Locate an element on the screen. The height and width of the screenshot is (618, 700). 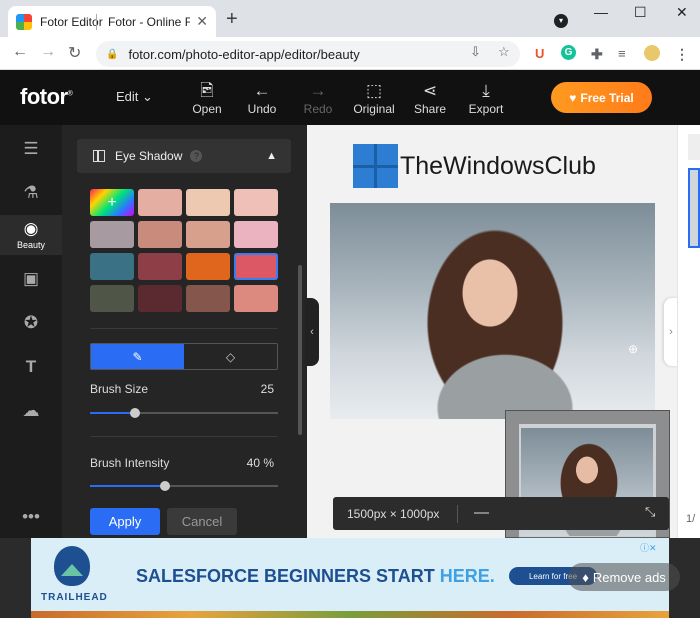
profile-menu-icon: ▾ is located at coordinates (561, 21).